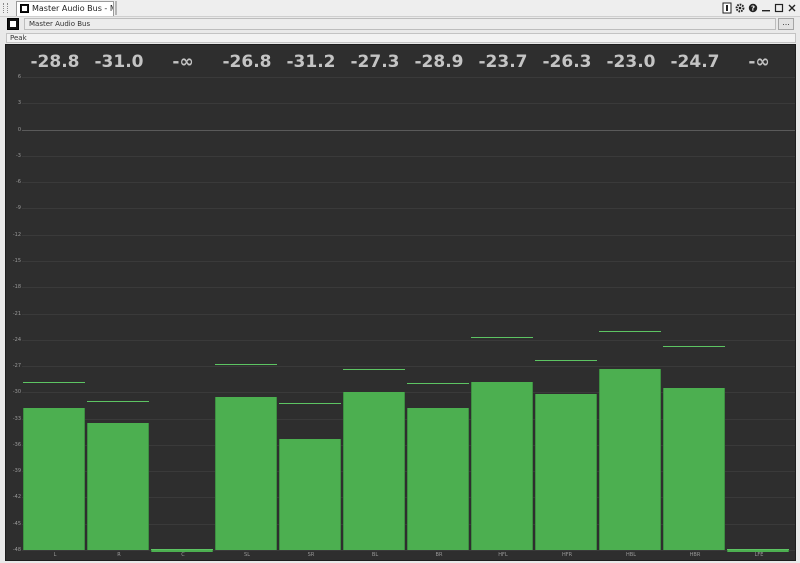  I want to click on channel-label-r: R, so click(119, 555).